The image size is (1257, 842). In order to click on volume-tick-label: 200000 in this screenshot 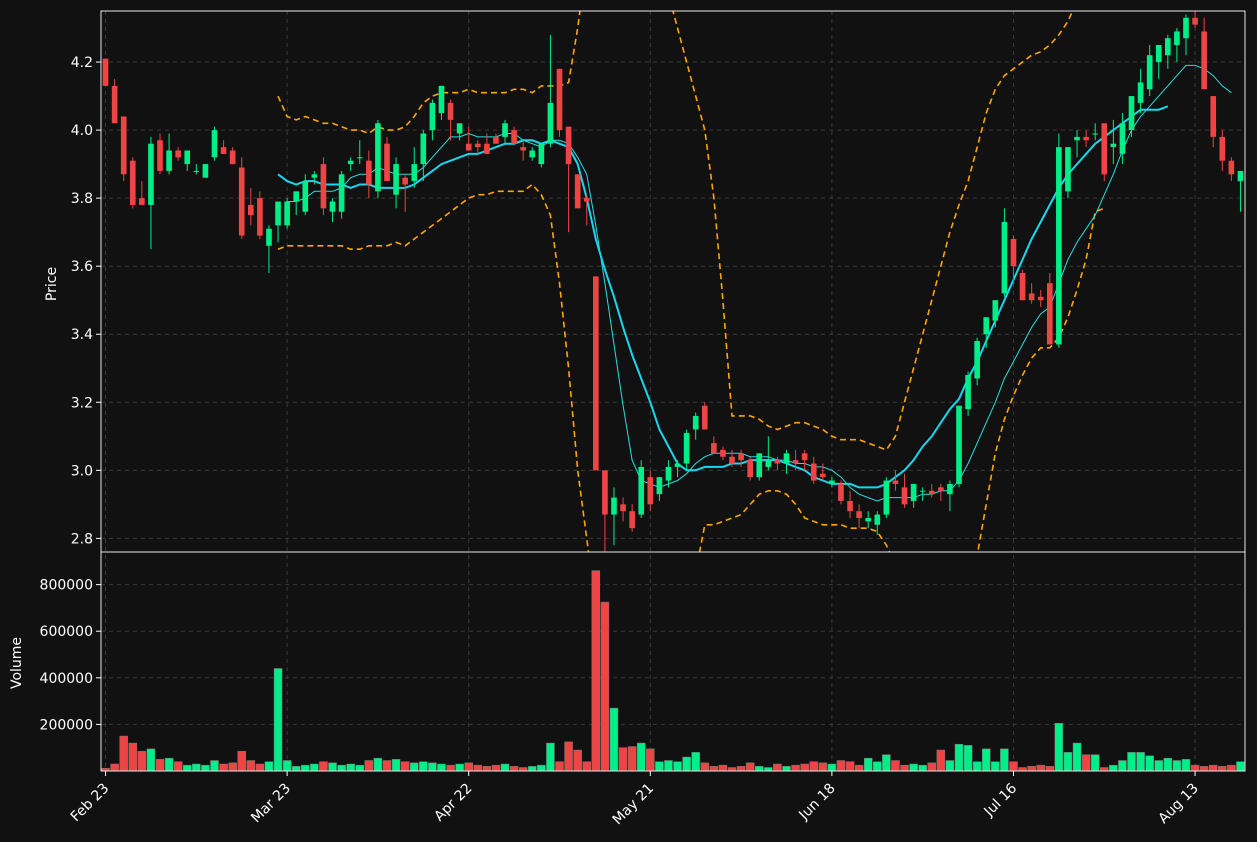, I will do `click(66, 725)`.